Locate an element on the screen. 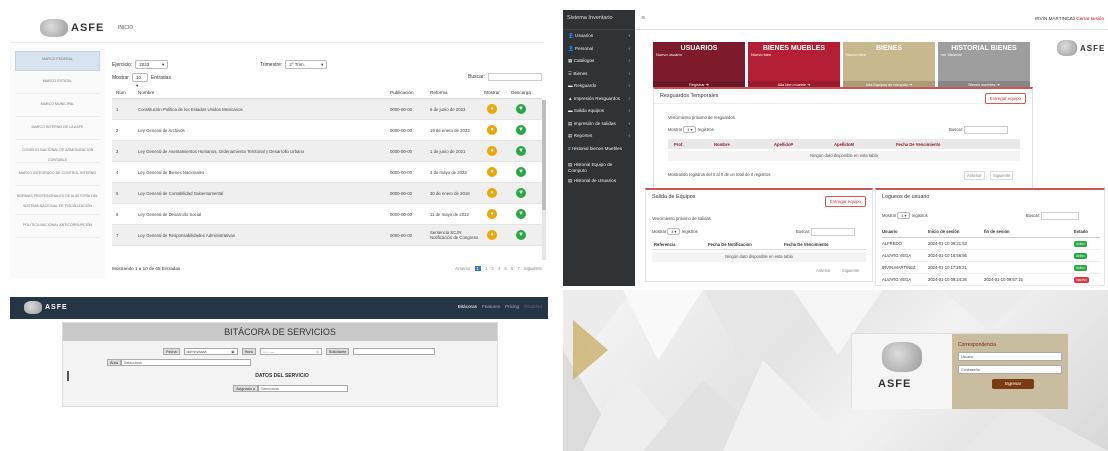  page-link: 1 is located at coordinates (477, 268).